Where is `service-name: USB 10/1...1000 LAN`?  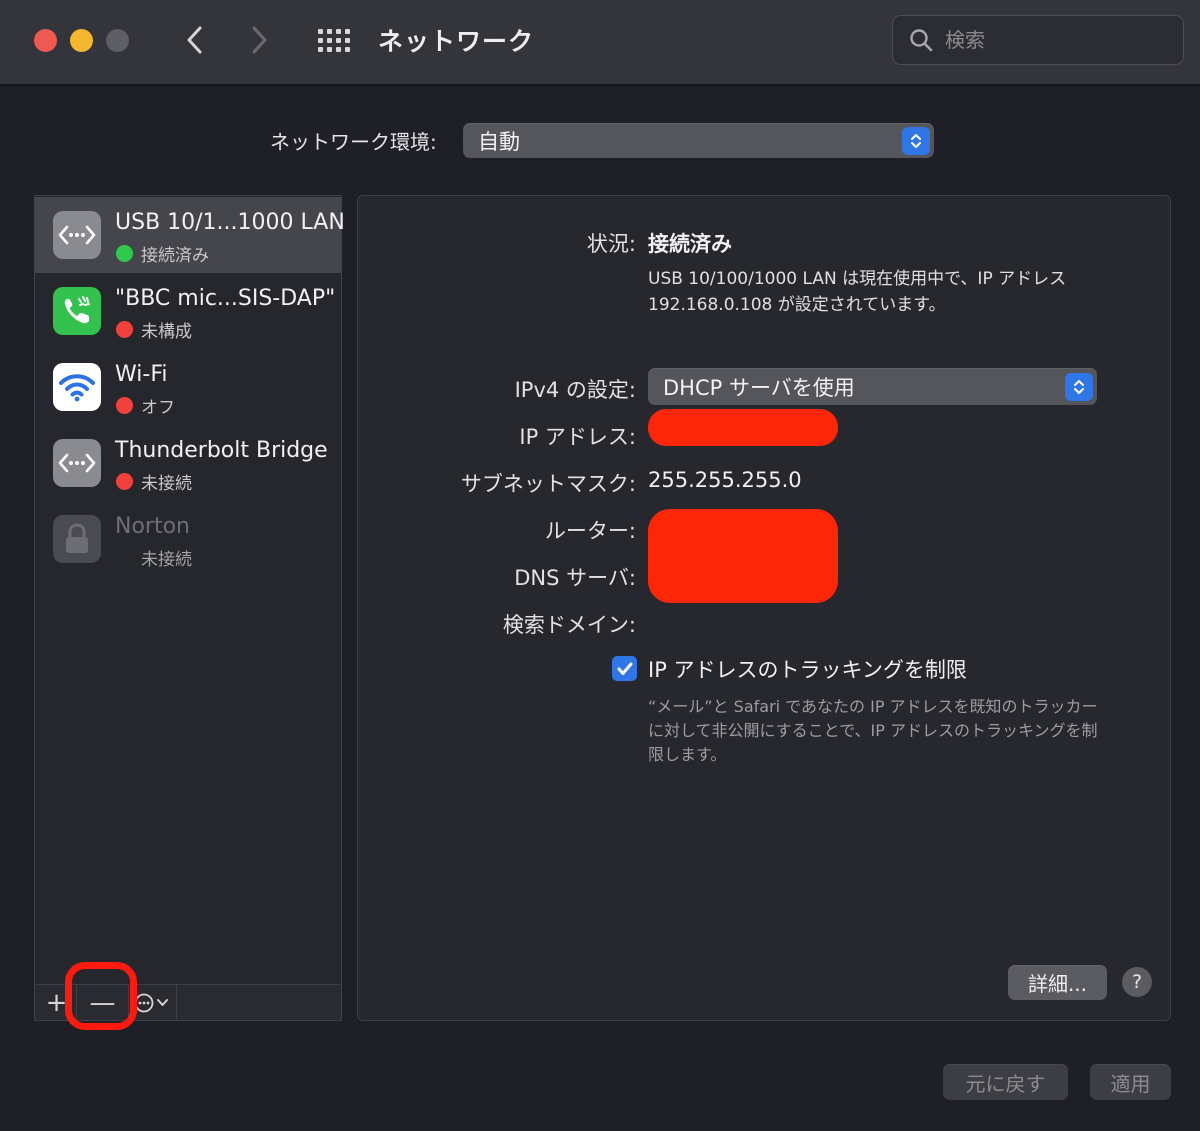
service-name: USB 10/1...1000 LAN is located at coordinates (230, 222).